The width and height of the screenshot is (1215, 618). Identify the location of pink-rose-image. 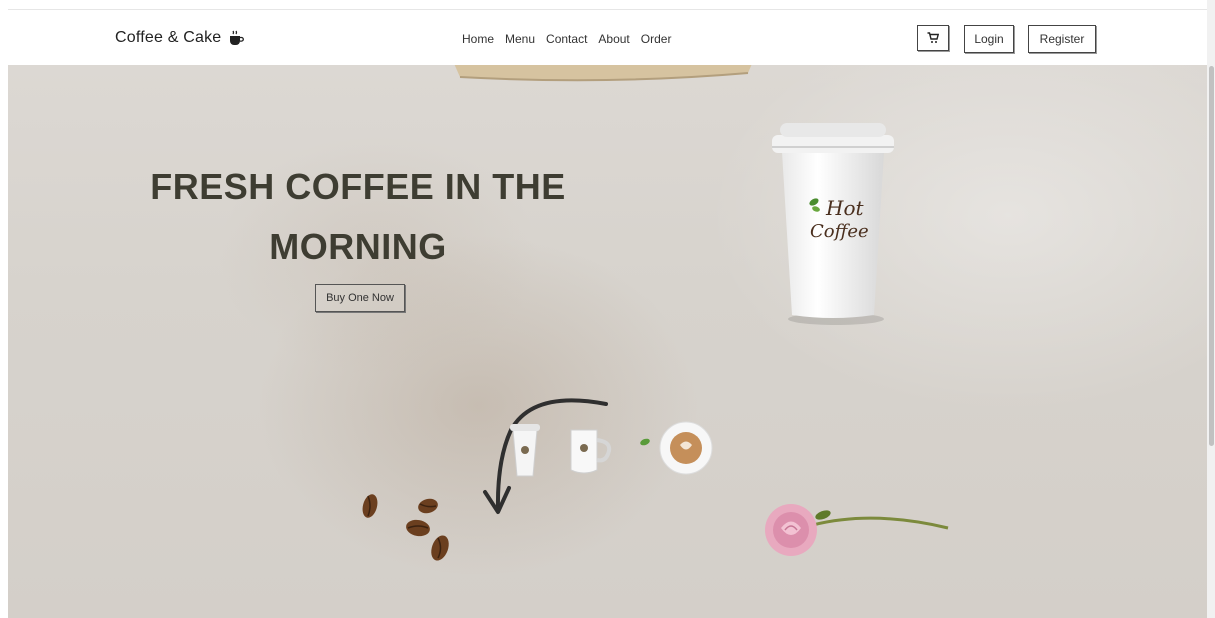
(857, 530).